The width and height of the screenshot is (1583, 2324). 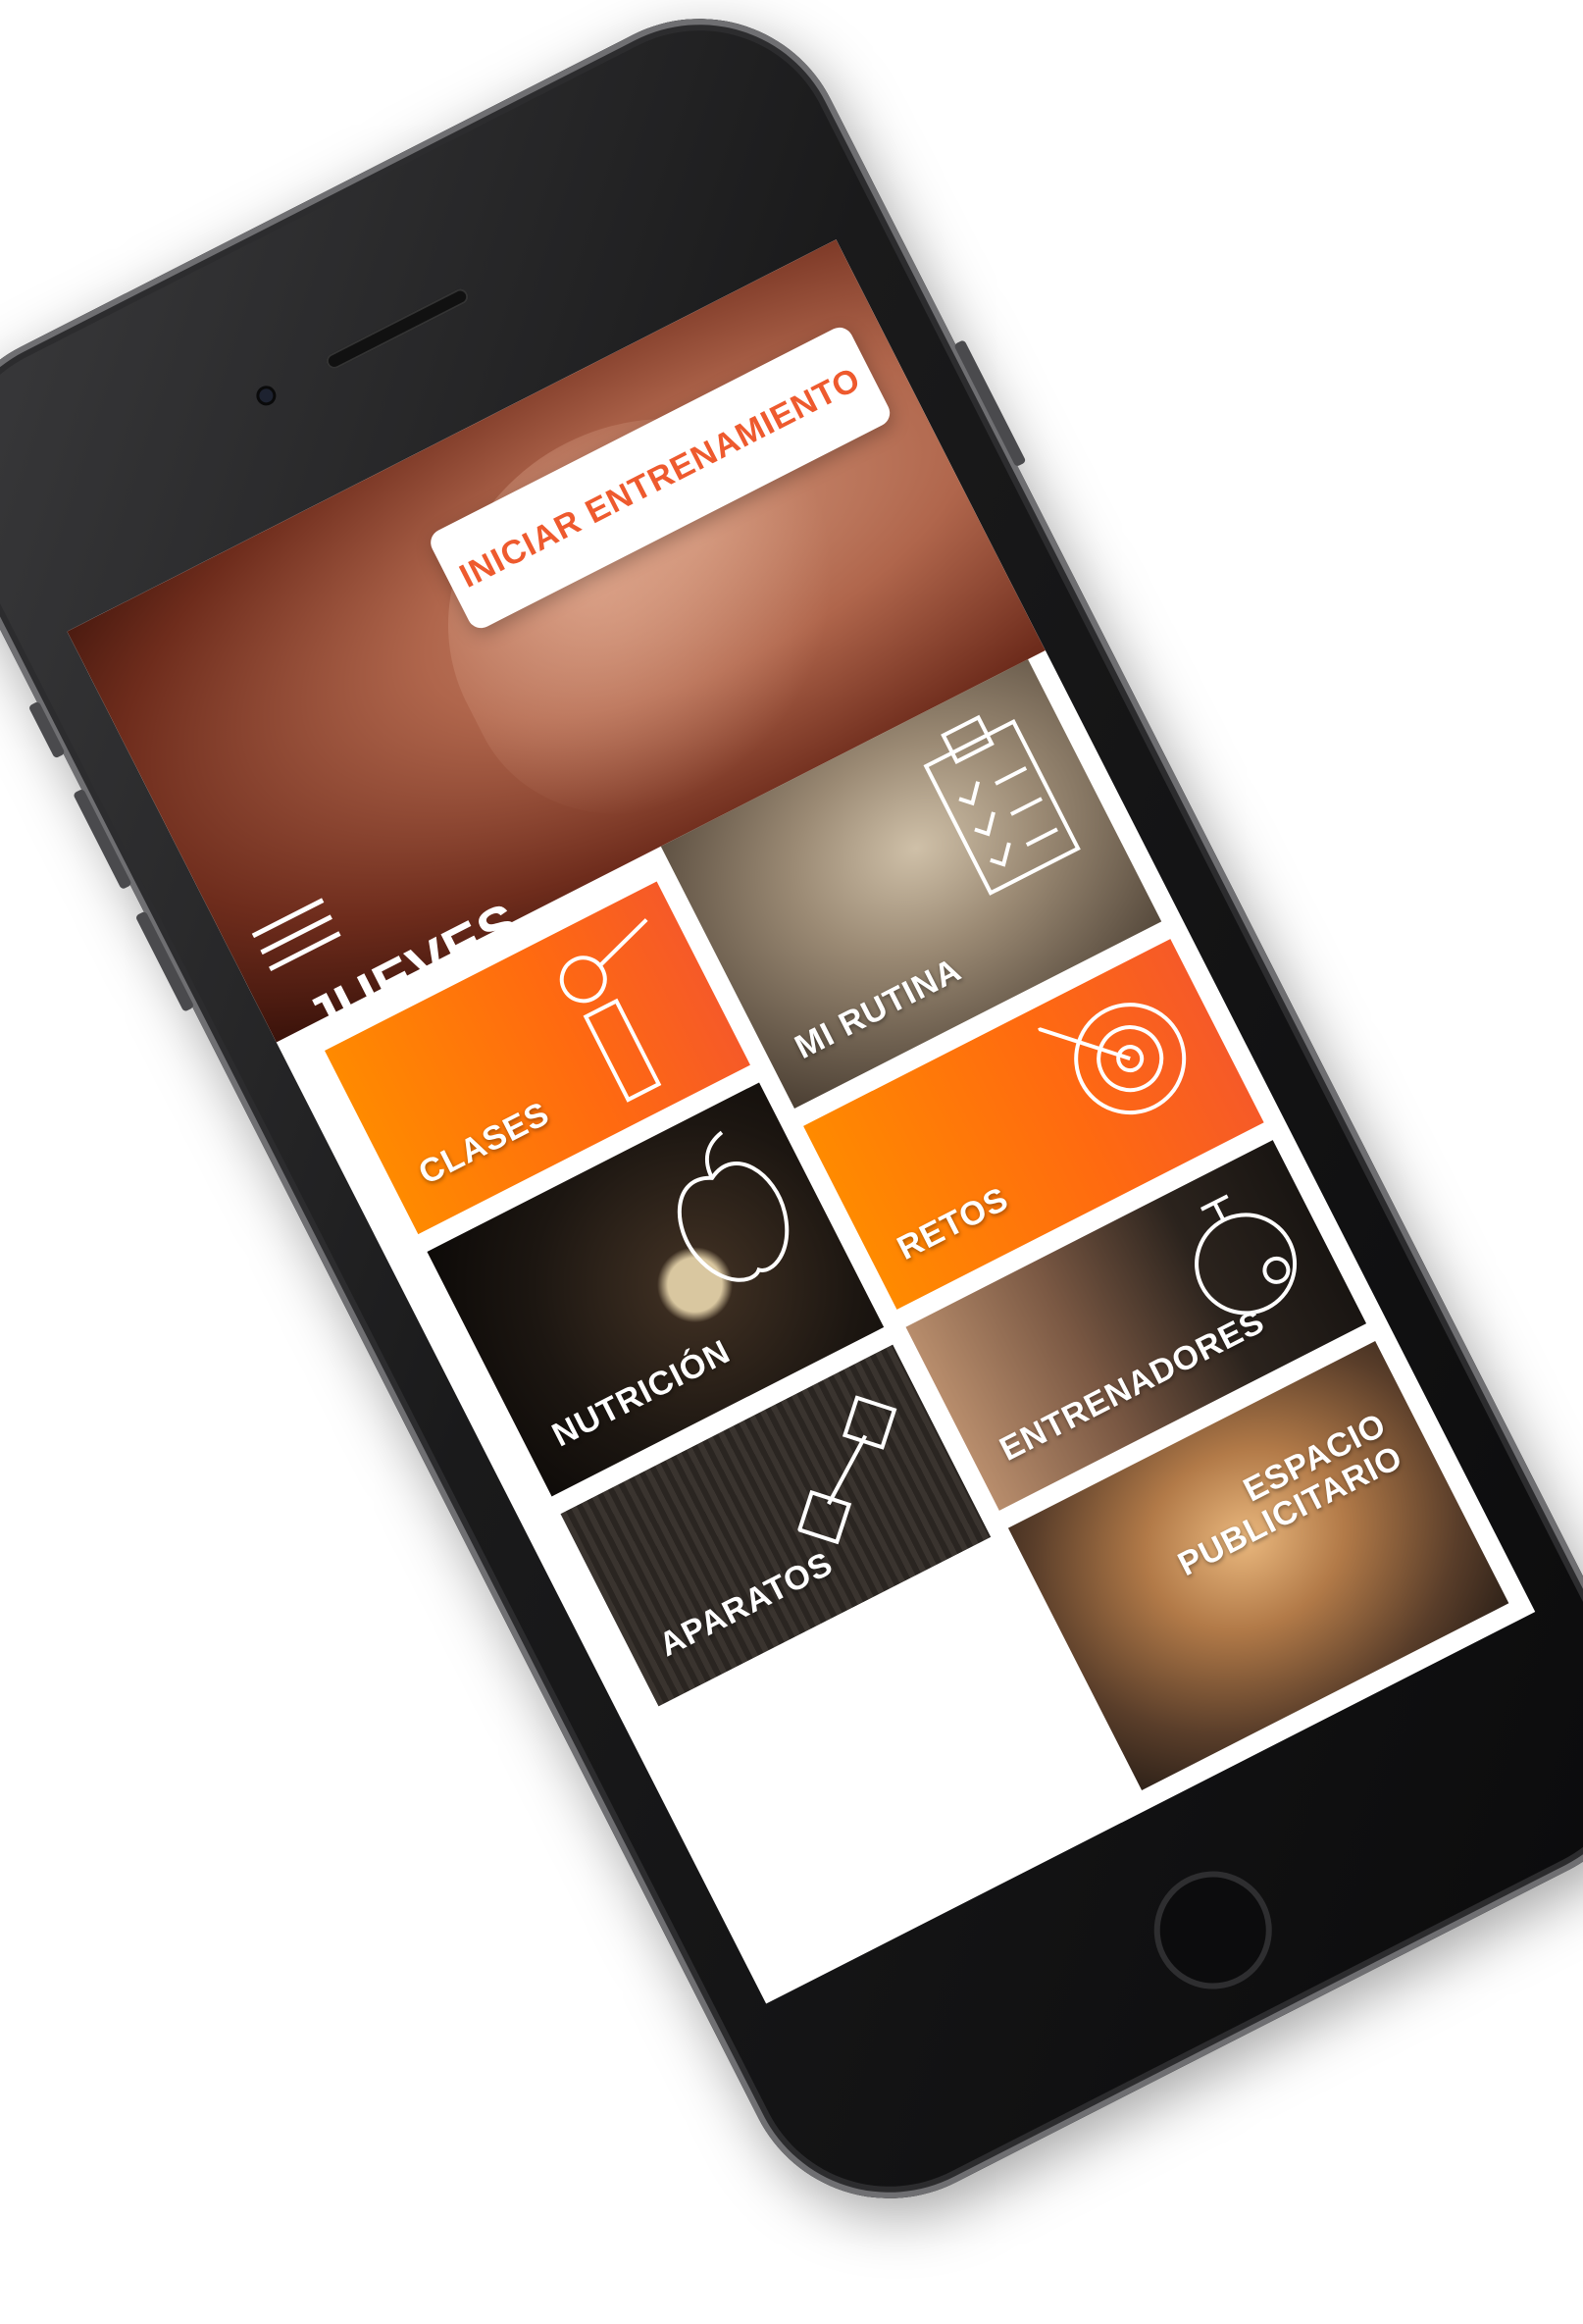 I want to click on hamburger-menu-icon, so click(x=299, y=940).